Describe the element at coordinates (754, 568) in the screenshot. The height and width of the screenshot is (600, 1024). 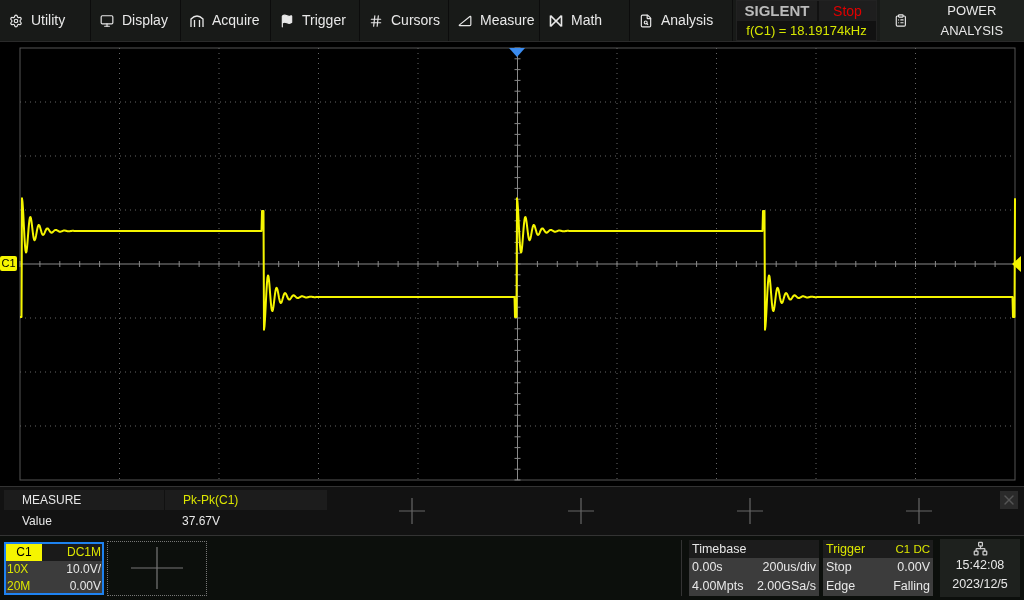
I see `timebase-panel: Timebase 0.00s 200us/div 4.00Mpts 2.00GSa/s` at that location.